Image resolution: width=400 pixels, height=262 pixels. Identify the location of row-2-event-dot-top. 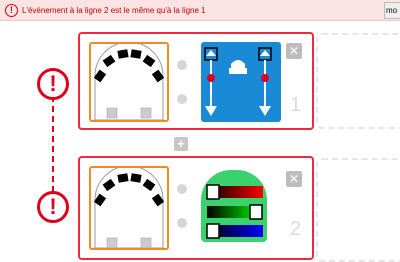
(182, 189).